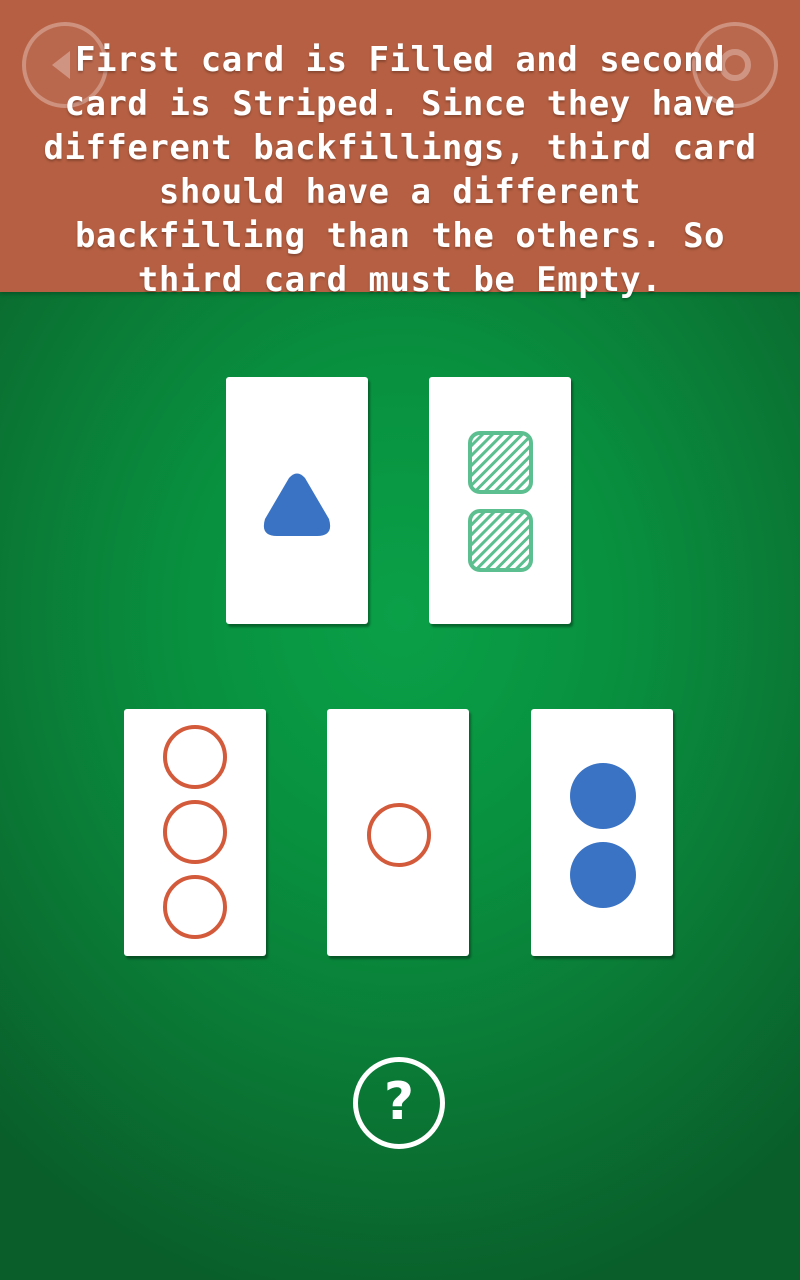 The width and height of the screenshot is (800, 1280). What do you see at coordinates (399, 1103) in the screenshot?
I see `help-button: ?` at bounding box center [399, 1103].